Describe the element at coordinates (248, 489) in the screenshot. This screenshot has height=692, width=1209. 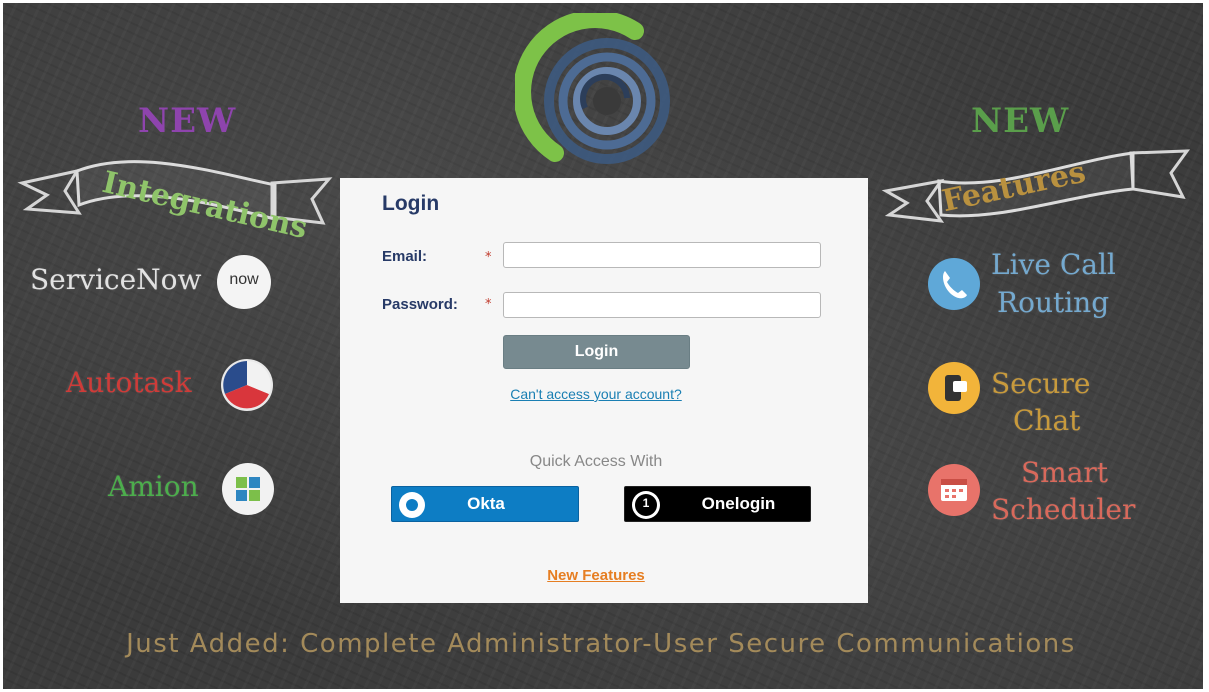
I see `amion-icon` at that location.